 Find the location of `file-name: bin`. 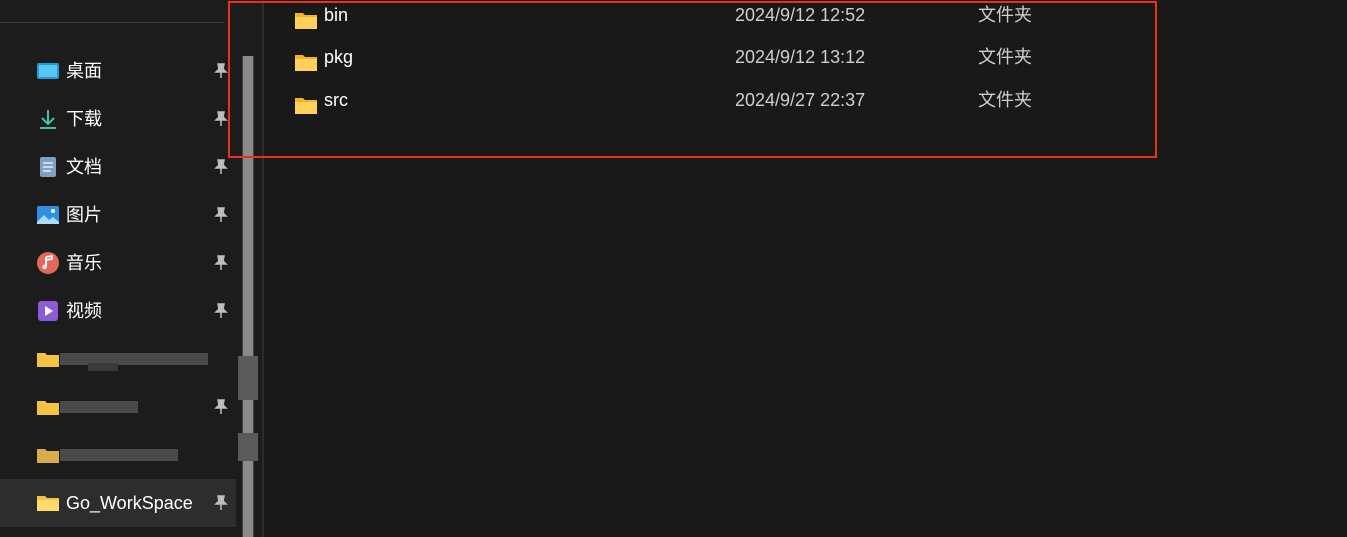

file-name: bin is located at coordinates (336, 15).